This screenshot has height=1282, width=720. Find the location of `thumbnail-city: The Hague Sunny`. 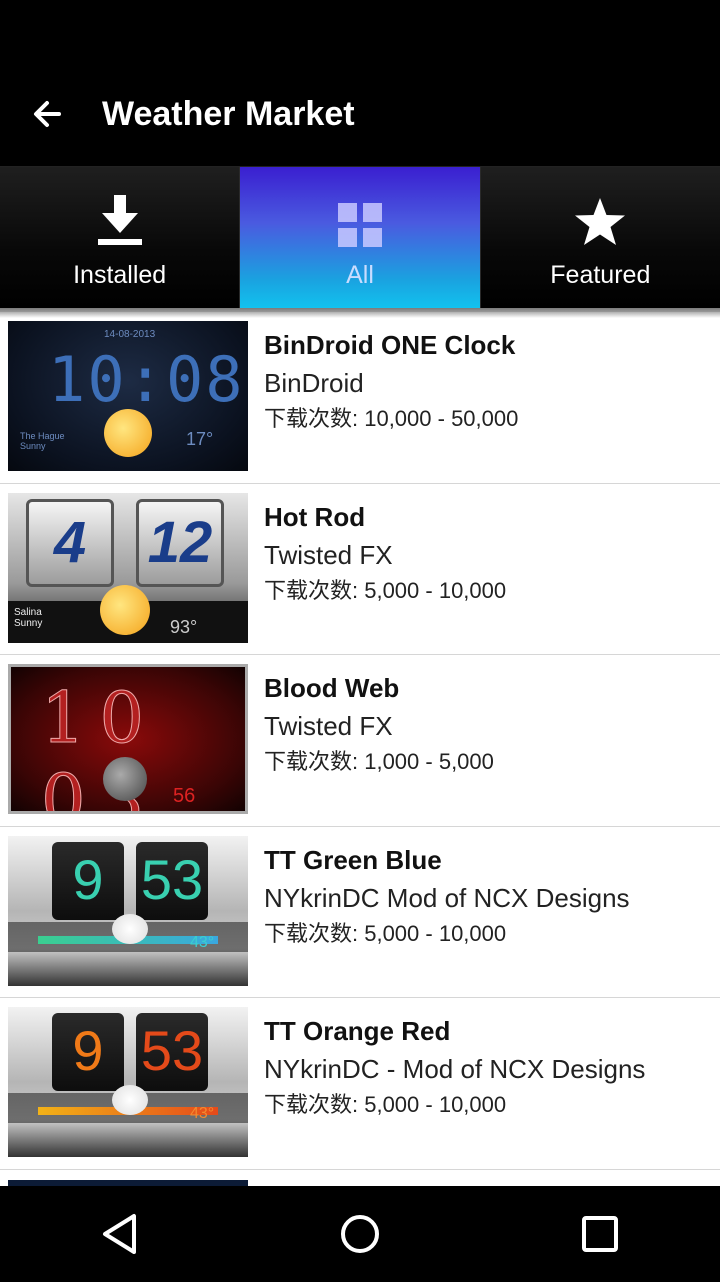

thumbnail-city: The Hague Sunny is located at coordinates (42, 441).